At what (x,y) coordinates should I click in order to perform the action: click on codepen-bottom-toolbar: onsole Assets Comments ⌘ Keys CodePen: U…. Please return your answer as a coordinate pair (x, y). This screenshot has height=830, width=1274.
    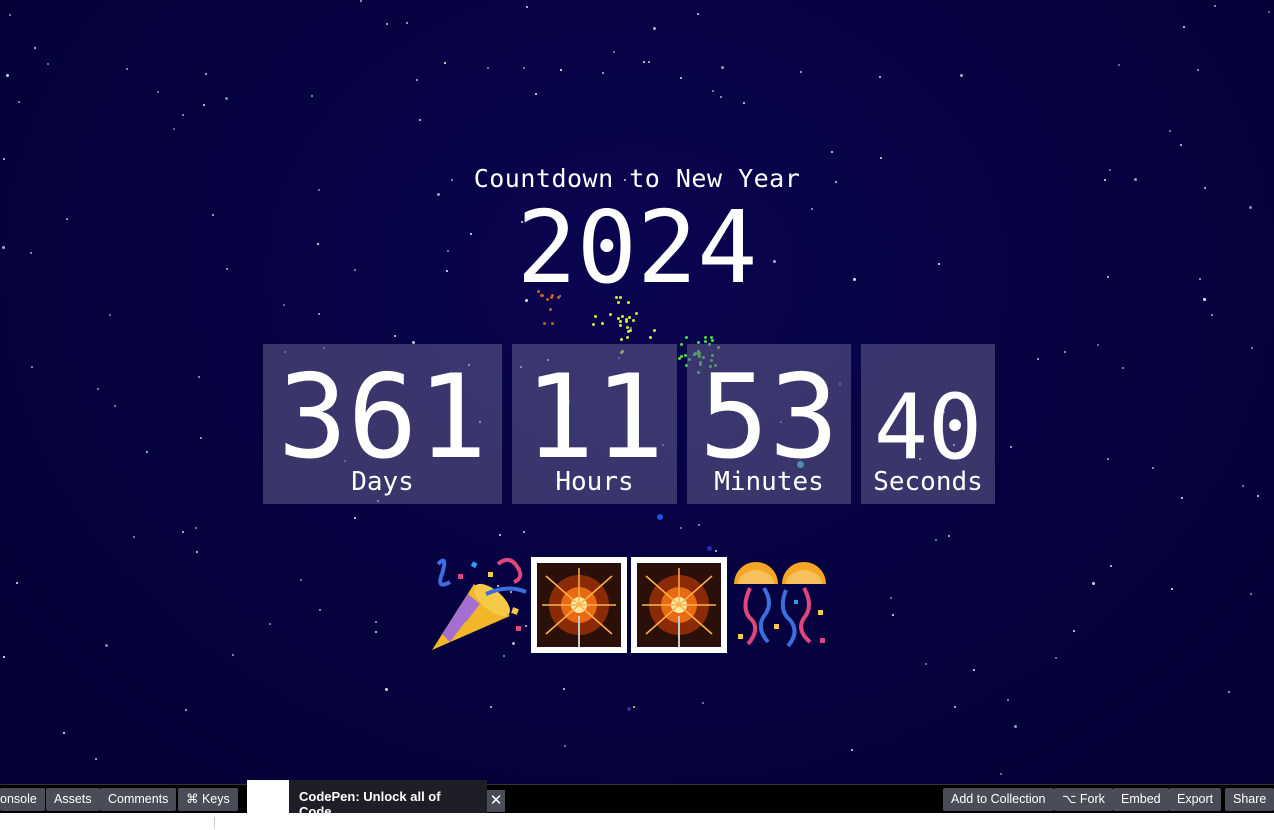
    Looking at the image, I should click on (637, 799).